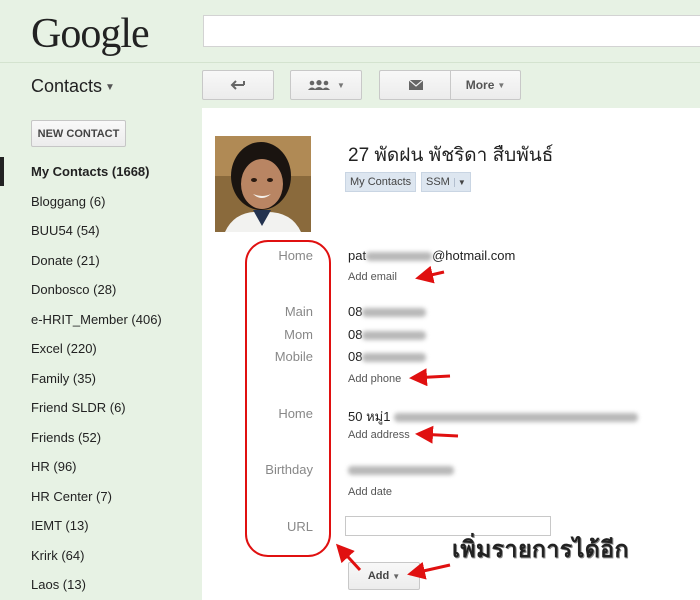  I want to click on sidebar-item: IEMT (13), so click(101, 526).